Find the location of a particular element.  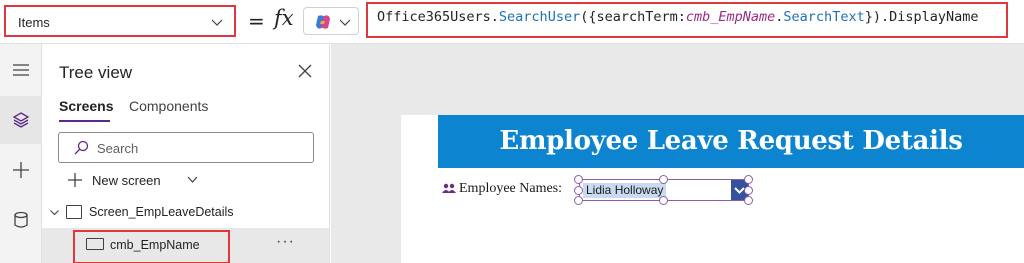

database-icon is located at coordinates (21, 219).